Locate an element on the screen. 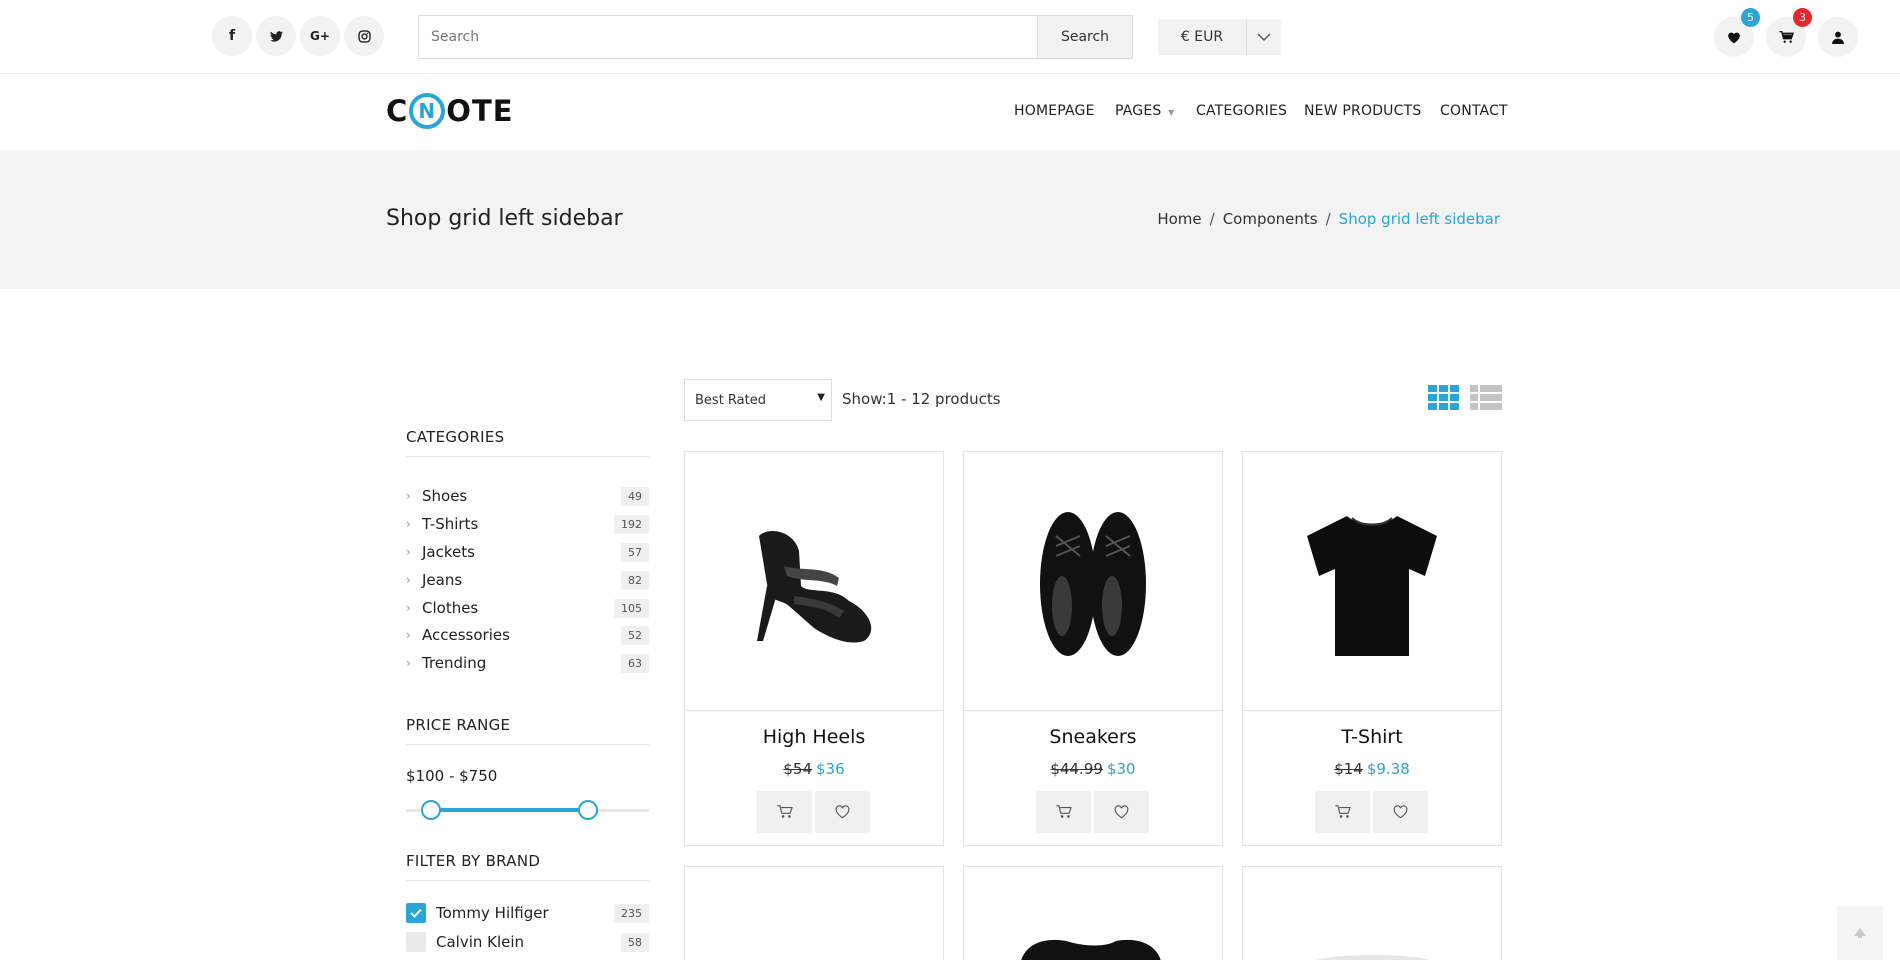 The height and width of the screenshot is (960, 1900). user-icon is located at coordinates (1838, 37).